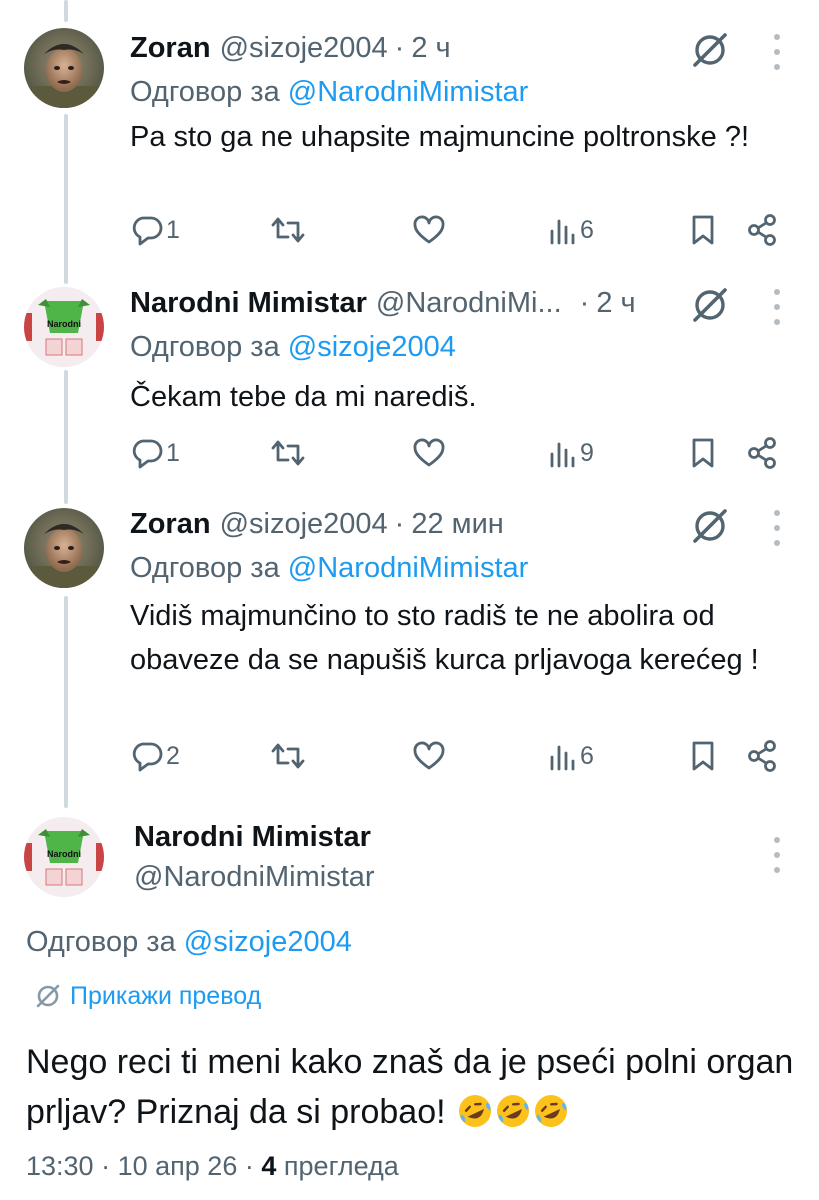 This screenshot has width=819, height=1200. I want to click on tweet-meta: 13:30 · 10 апр 26 · 4 прегледа, so click(212, 1166).